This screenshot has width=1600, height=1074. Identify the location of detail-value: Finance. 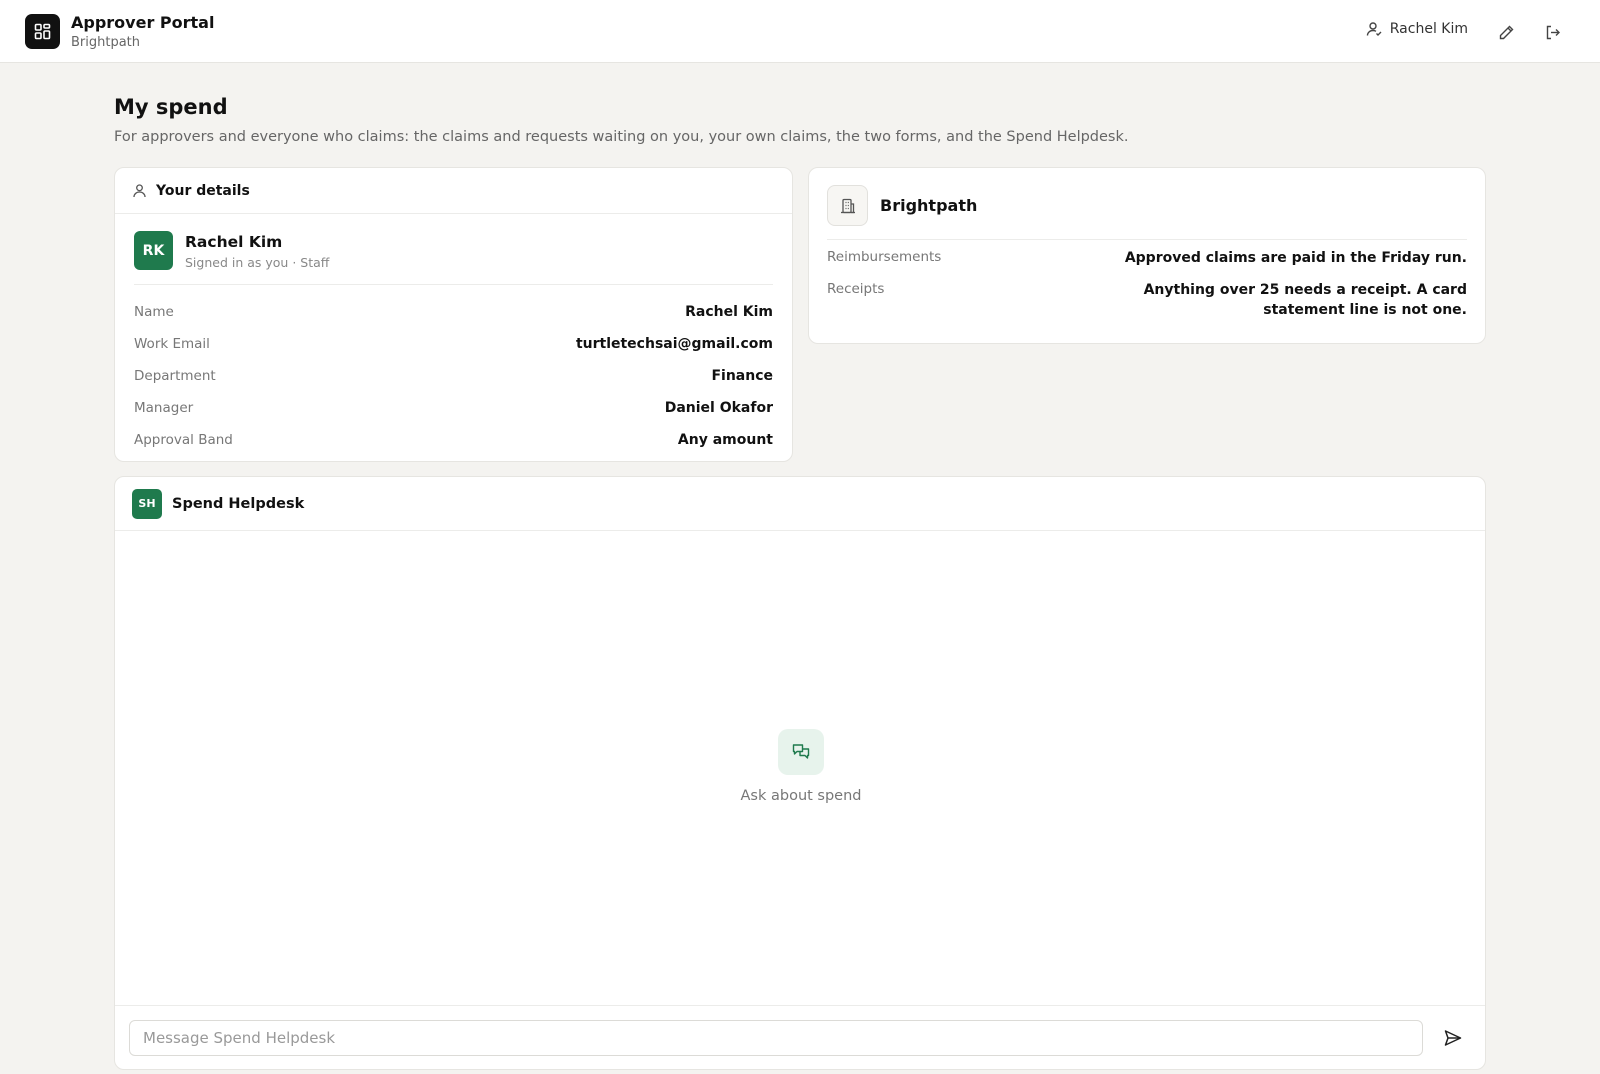
(742, 376).